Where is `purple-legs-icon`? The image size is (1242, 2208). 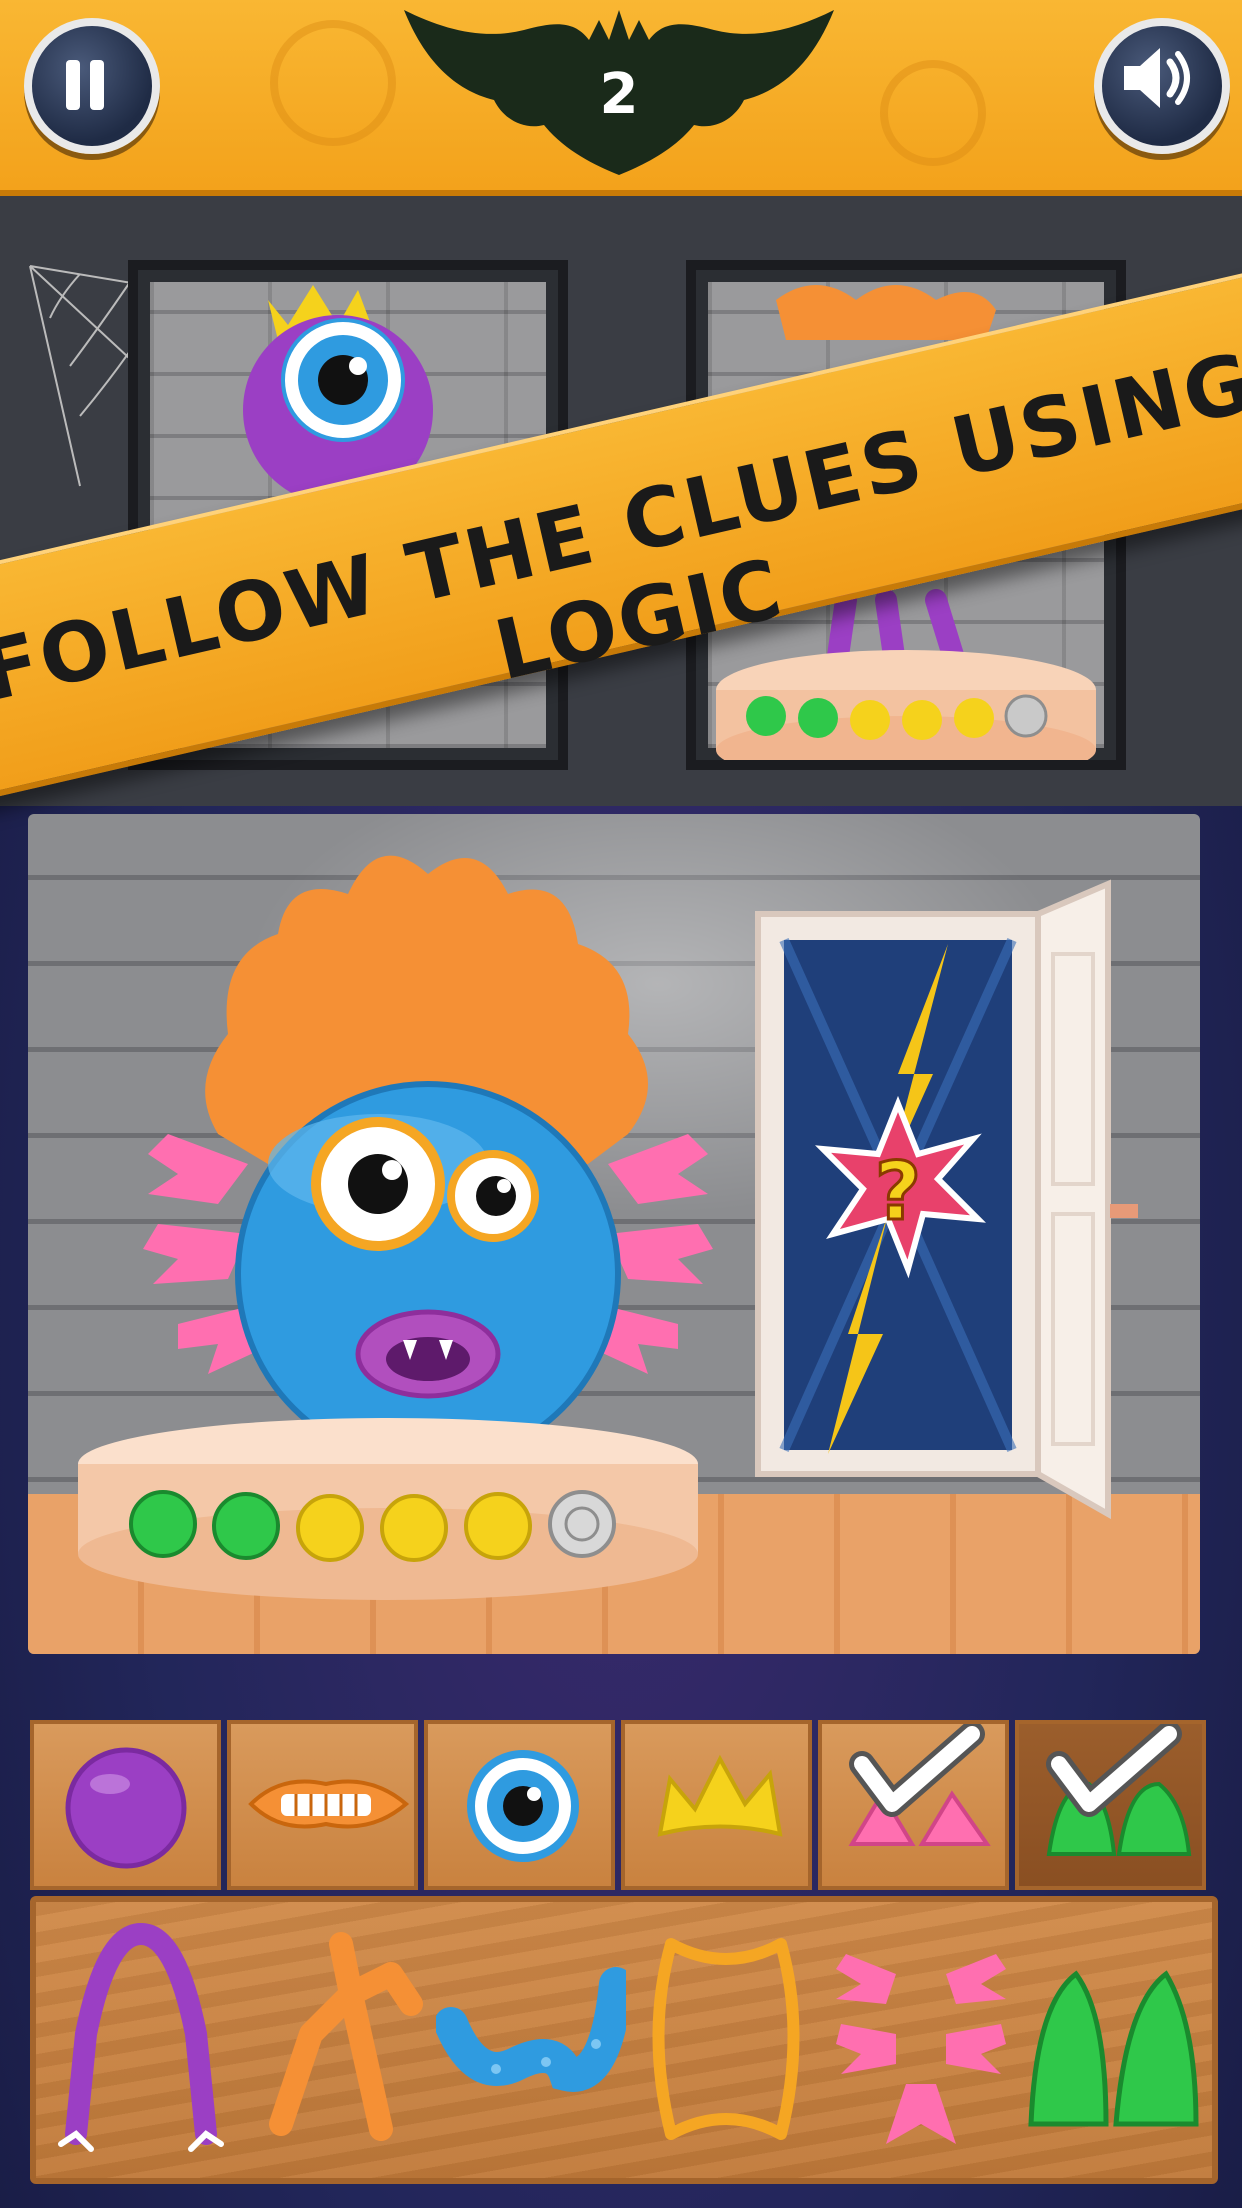
purple-legs-icon is located at coordinates (141, 2033).